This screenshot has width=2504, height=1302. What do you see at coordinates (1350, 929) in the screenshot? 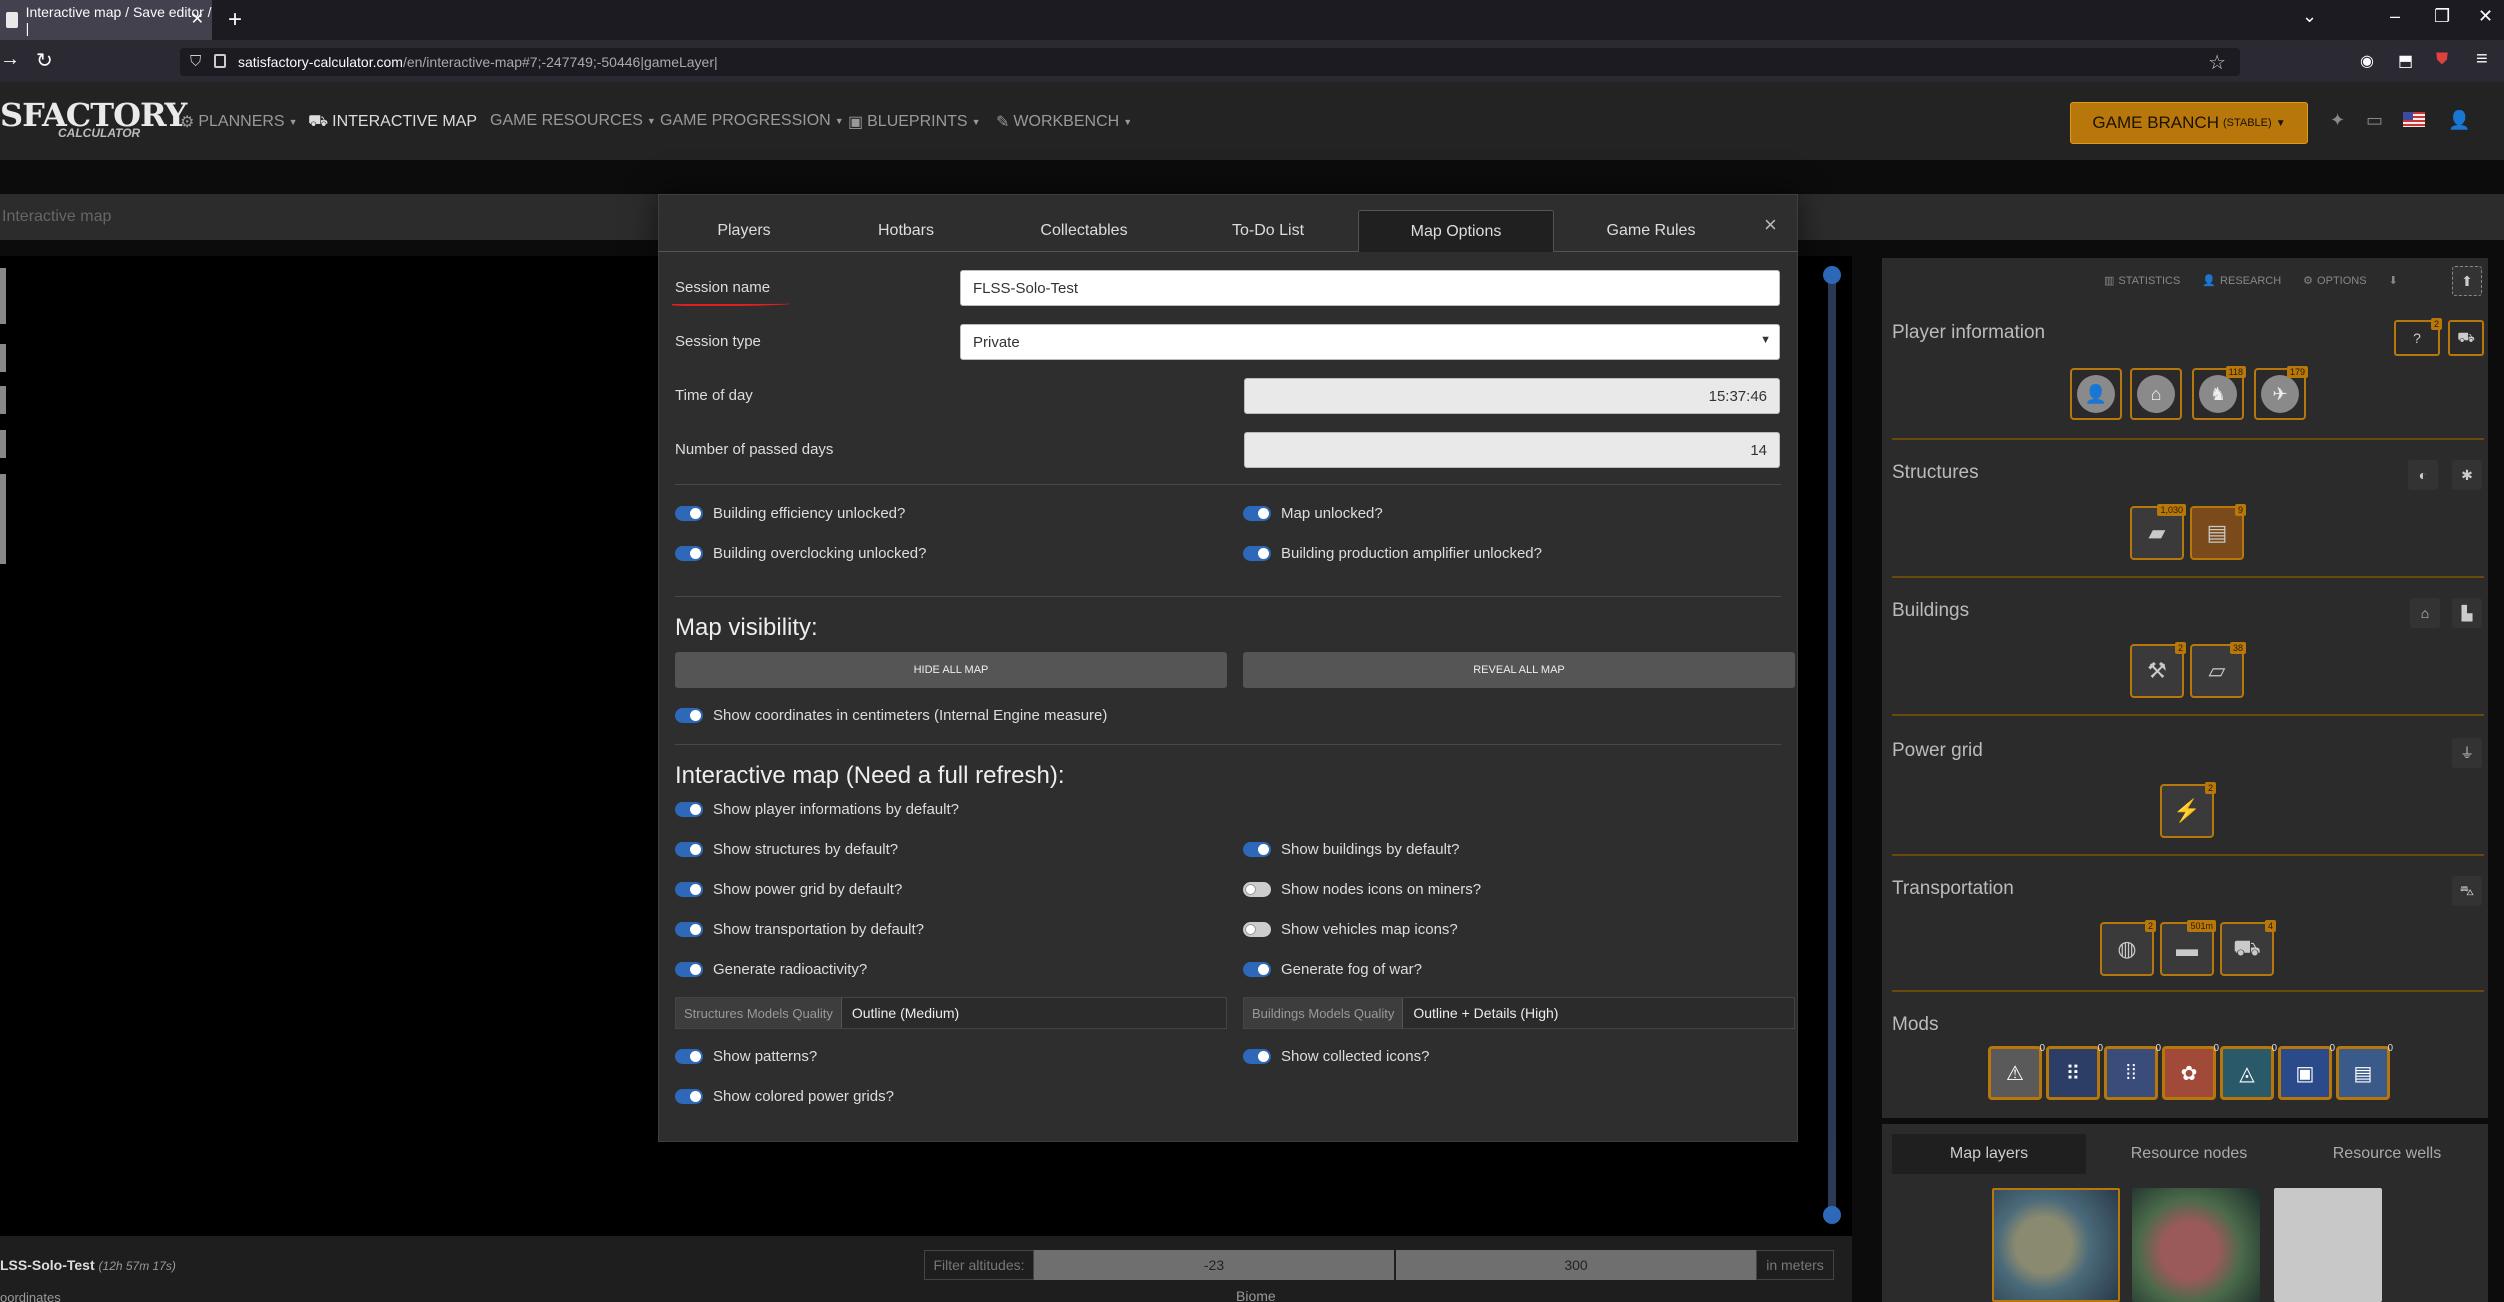
I see `toggle-vehicles: Show vehicles map icons?` at bounding box center [1350, 929].